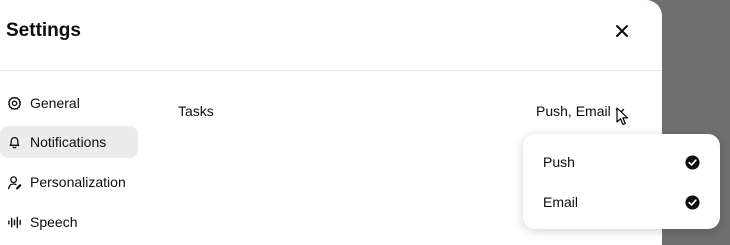 The width and height of the screenshot is (730, 245). Describe the element at coordinates (196, 111) in the screenshot. I see `tasks-label: Tasks` at that location.